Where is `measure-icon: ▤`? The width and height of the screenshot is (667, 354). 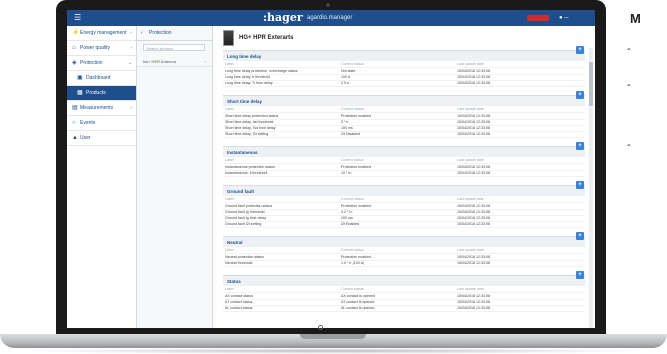
measure-icon: ▤ is located at coordinates (75, 108).